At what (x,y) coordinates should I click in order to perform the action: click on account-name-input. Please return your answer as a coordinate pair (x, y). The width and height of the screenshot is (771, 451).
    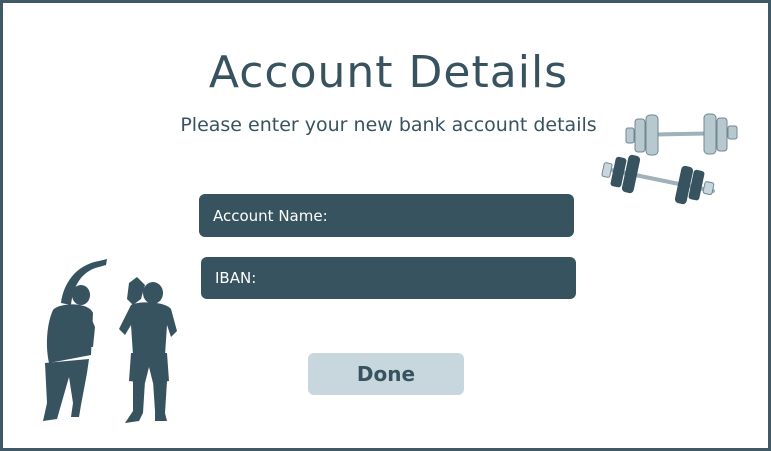
    Looking at the image, I should click on (450, 215).